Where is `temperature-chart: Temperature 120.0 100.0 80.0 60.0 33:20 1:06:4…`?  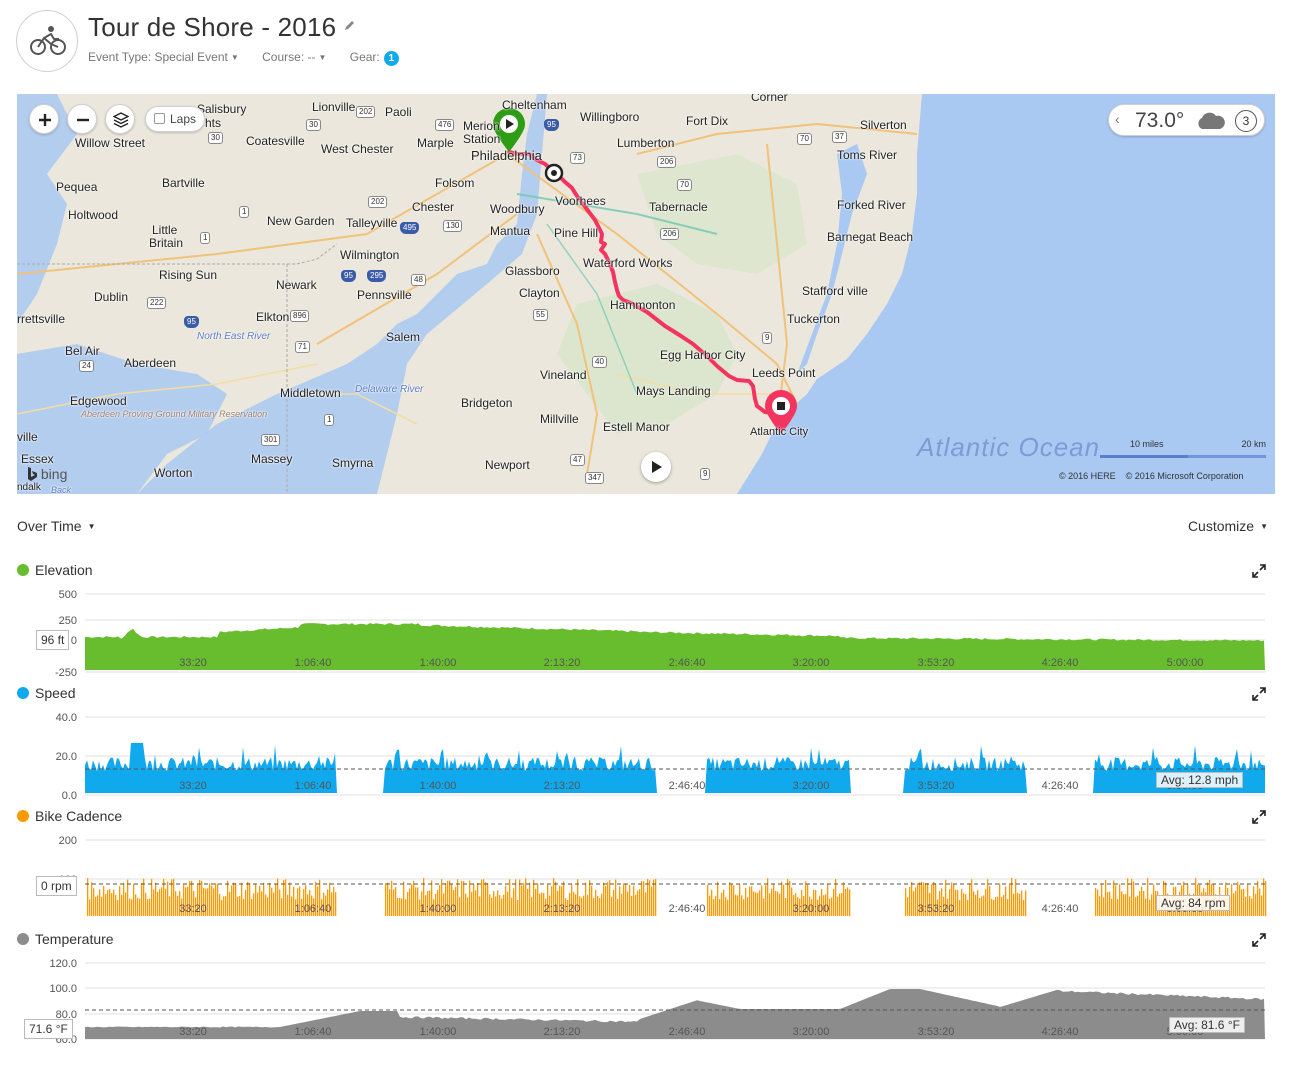 temperature-chart: Temperature 120.0 100.0 80.0 60.0 33:20 1:06:4… is located at coordinates (657, 992).